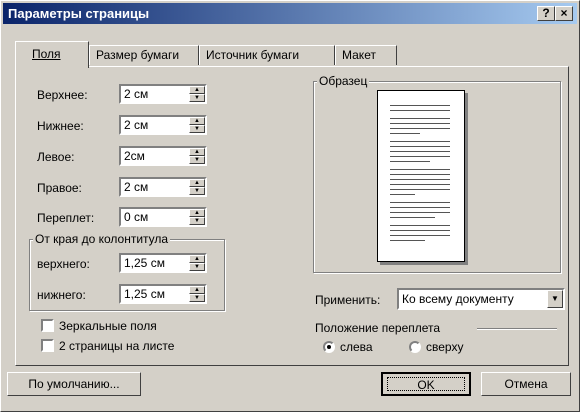 Image resolution: width=582 pixels, height=414 pixels. Describe the element at coordinates (138, 55) in the screenshot. I see `tab-paper-size-label: Размер бумаги` at that location.